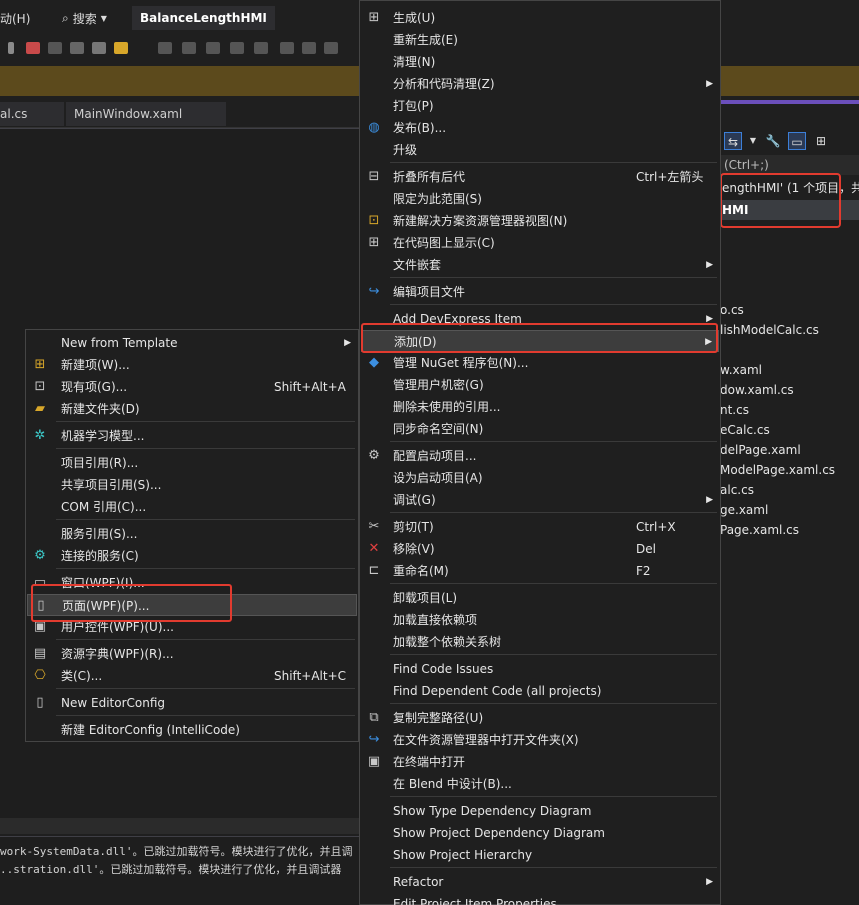 This screenshot has width=859, height=905. Describe the element at coordinates (192, 387) in the screenshot. I see `menu-item-g: ⊡ 现有项(G)... Shift+Alt+A` at that location.